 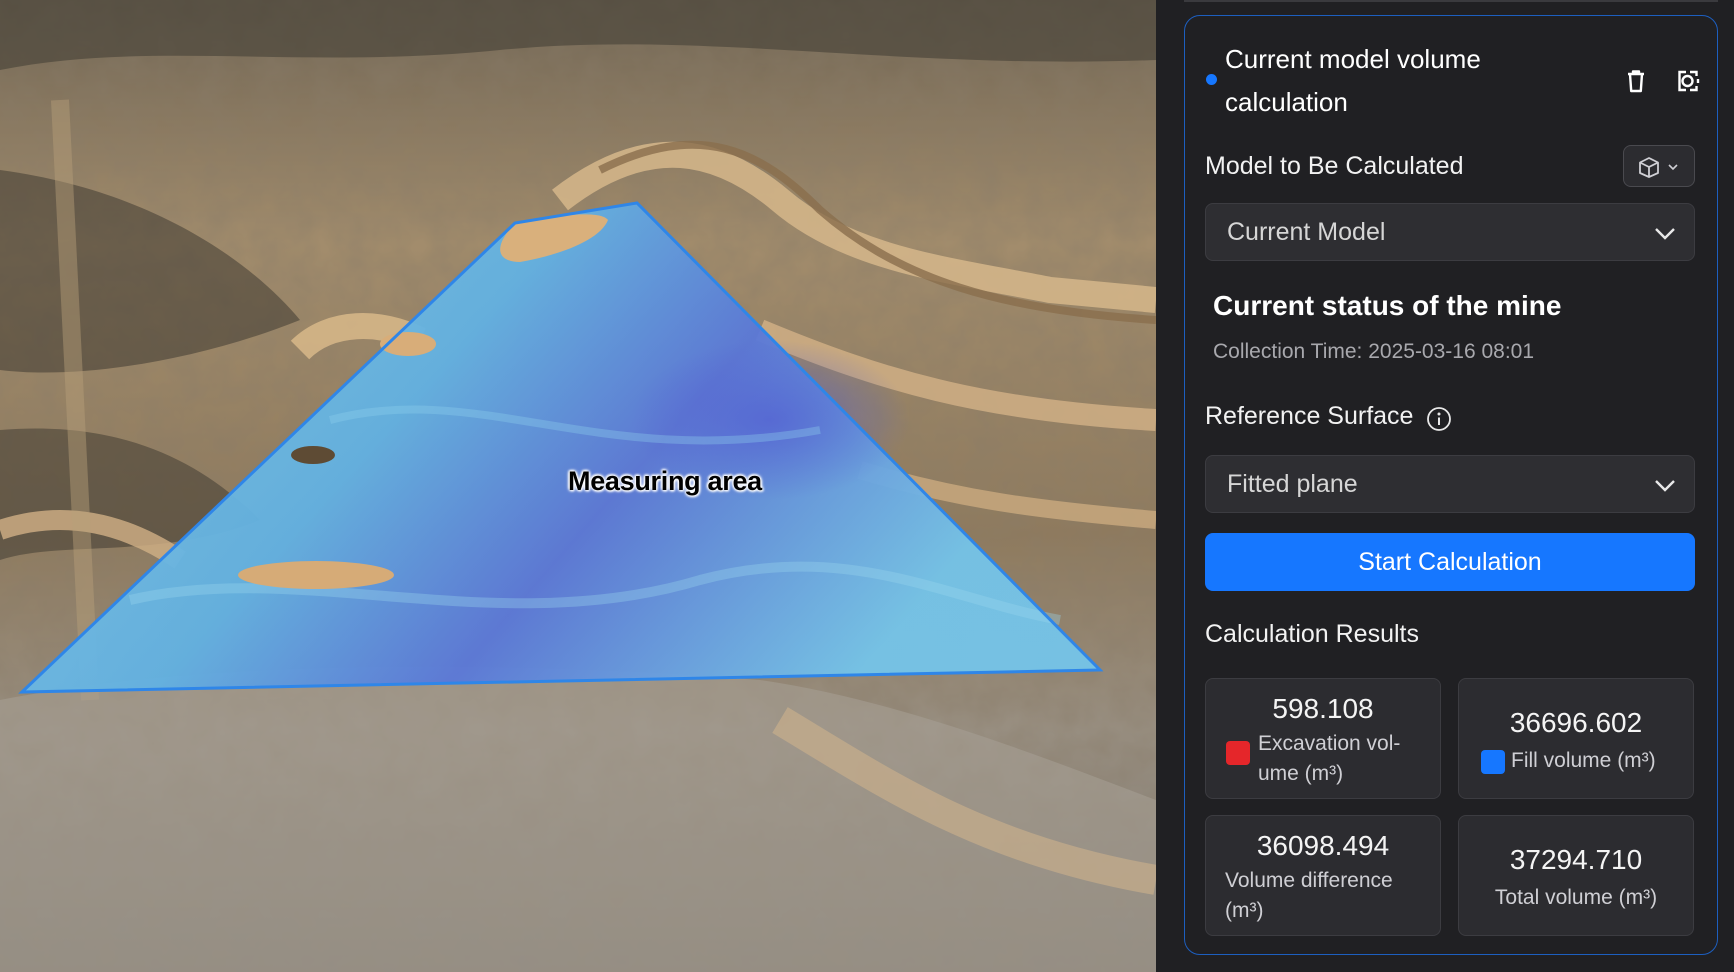 I want to click on model-switch-button, so click(x=1659, y=166).